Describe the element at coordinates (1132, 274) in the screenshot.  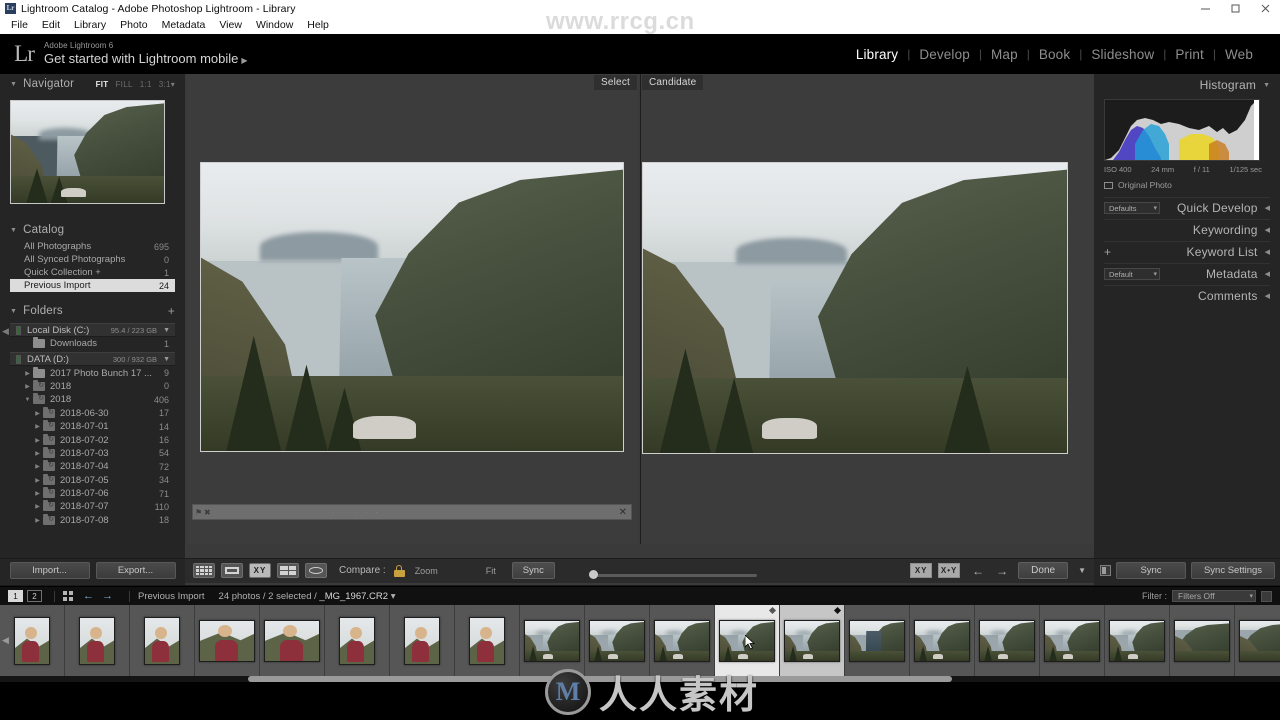
I see `preset-select: Default ▾` at that location.